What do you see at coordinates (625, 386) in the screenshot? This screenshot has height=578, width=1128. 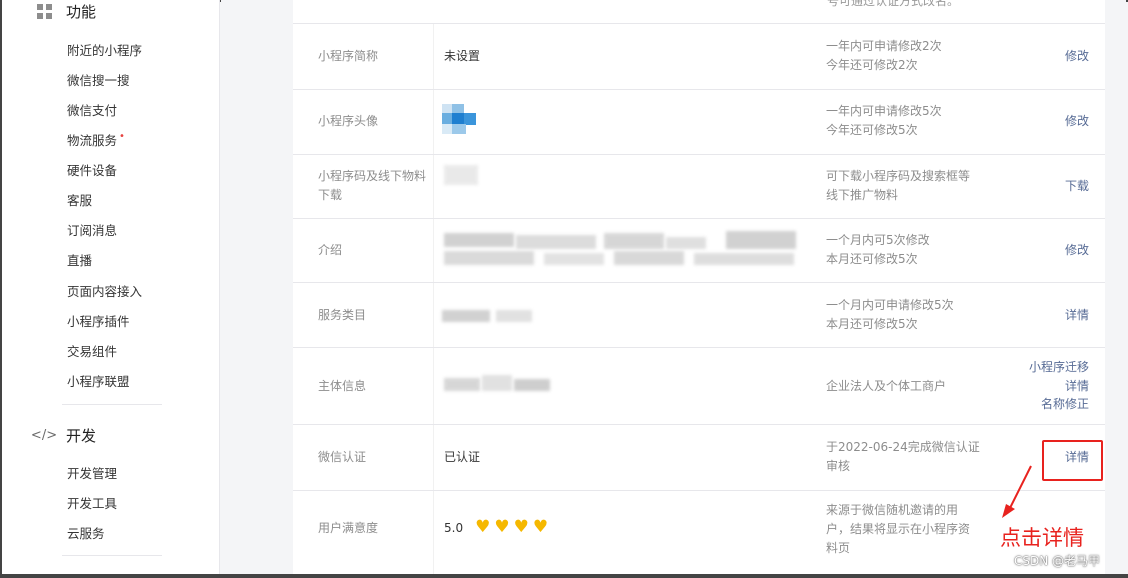 I see `blurred-entity-text` at bounding box center [625, 386].